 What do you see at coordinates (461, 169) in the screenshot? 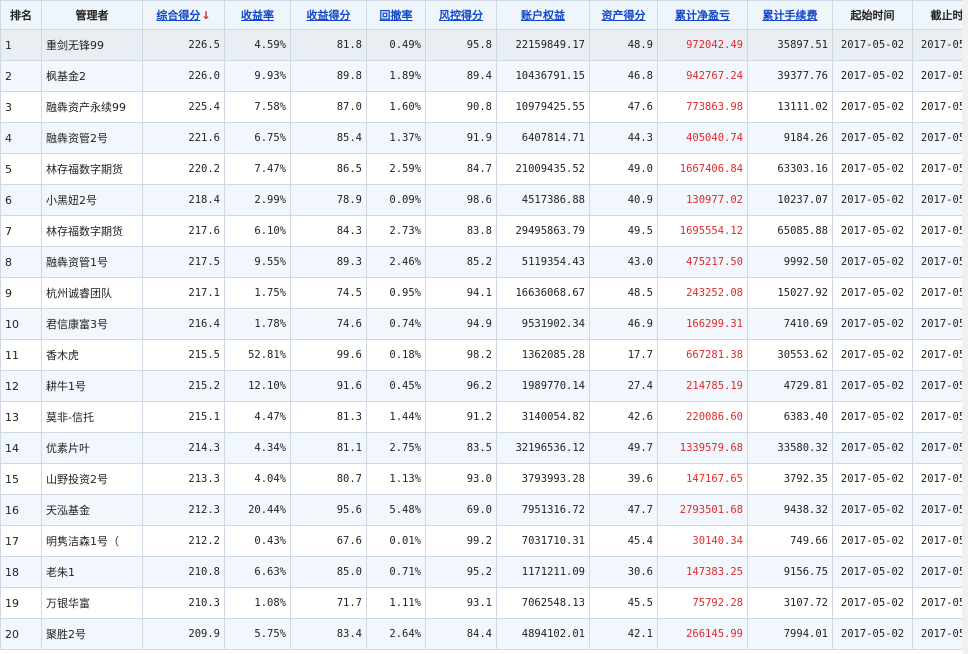
I see `cell-risk_score: 84.7` at bounding box center [461, 169].